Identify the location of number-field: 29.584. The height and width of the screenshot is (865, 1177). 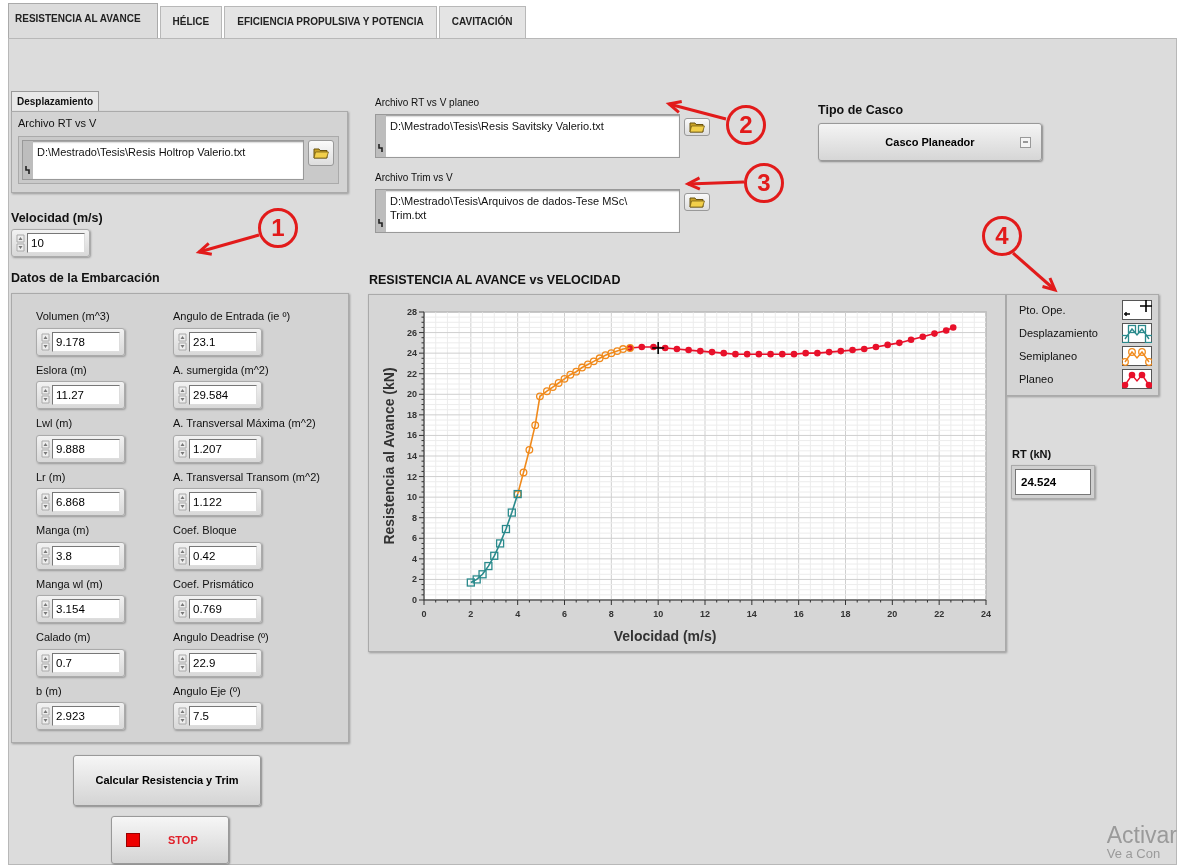
(223, 395).